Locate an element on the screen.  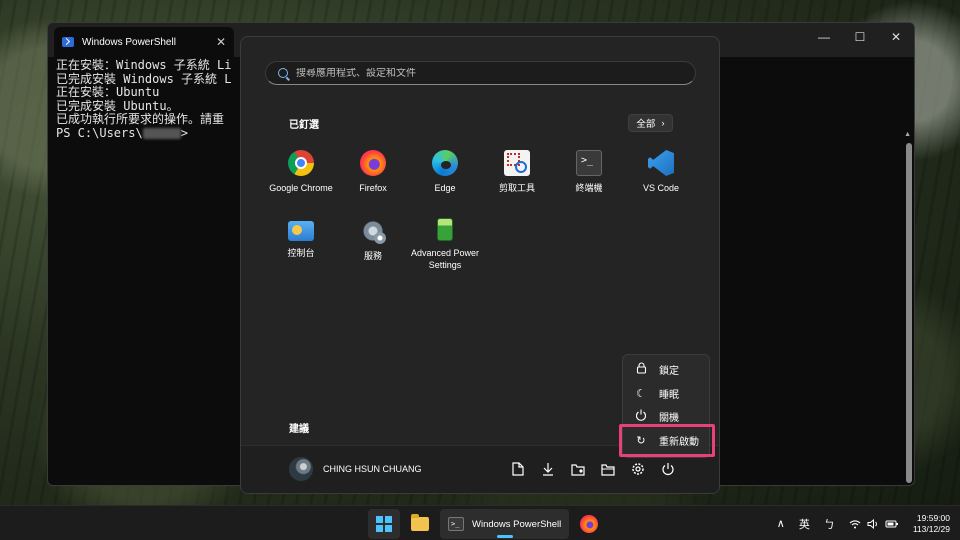
terminal-icon is located at coordinates (589, 163).